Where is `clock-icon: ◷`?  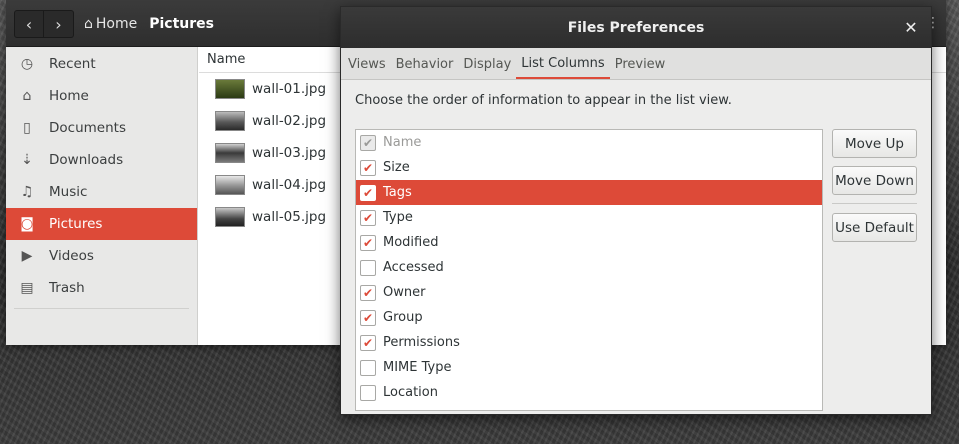 clock-icon: ◷ is located at coordinates (27, 64).